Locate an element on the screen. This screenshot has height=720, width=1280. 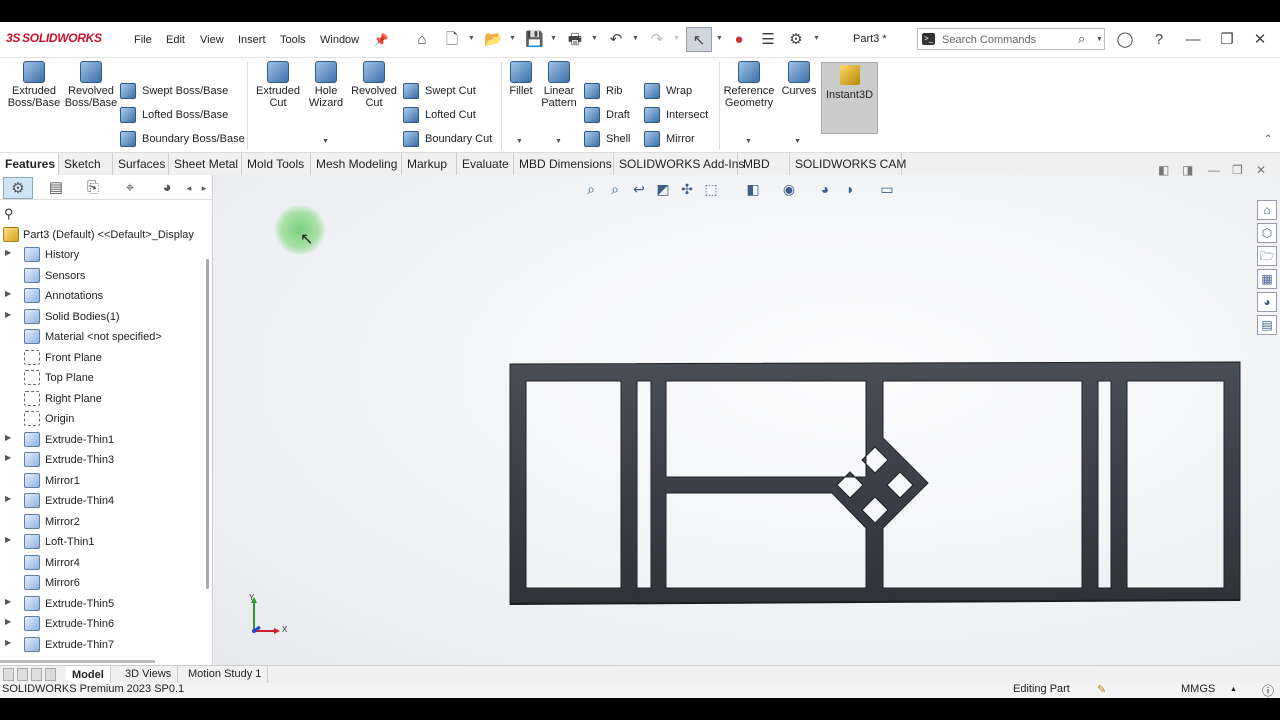
instant3d-button: Instant3D is located at coordinates (849, 98).